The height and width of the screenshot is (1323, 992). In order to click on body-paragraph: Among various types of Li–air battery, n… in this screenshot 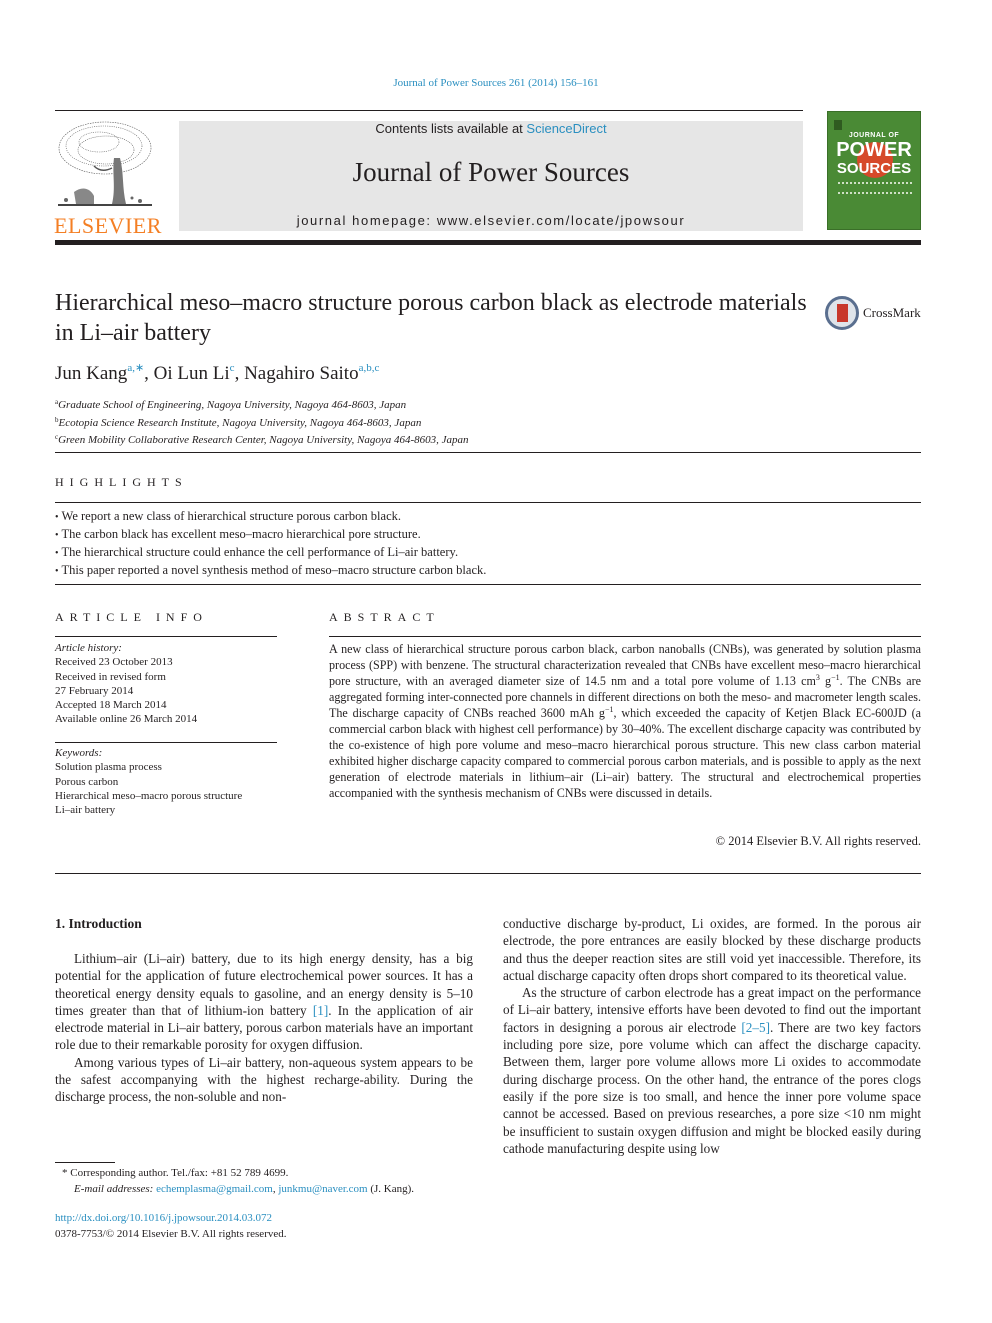, I will do `click(264, 1079)`.